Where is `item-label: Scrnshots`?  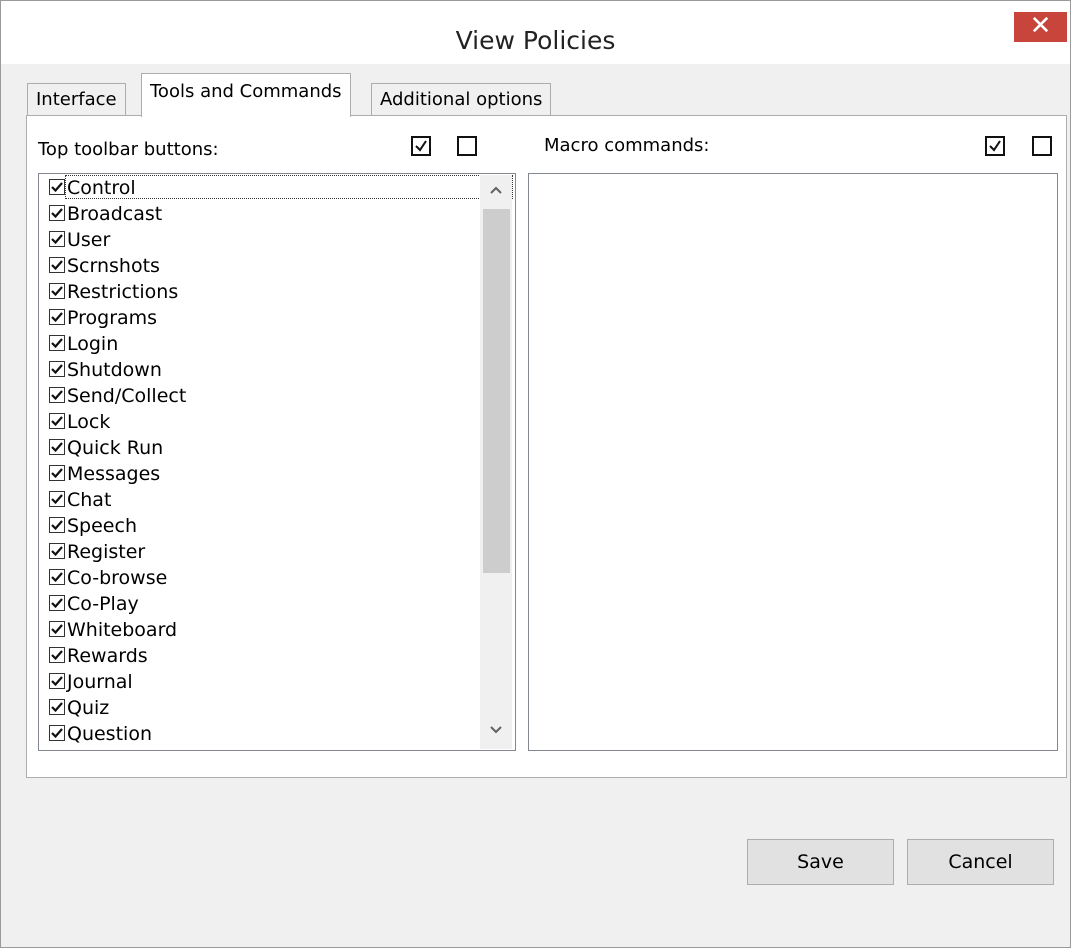
item-label: Scrnshots is located at coordinates (113, 266).